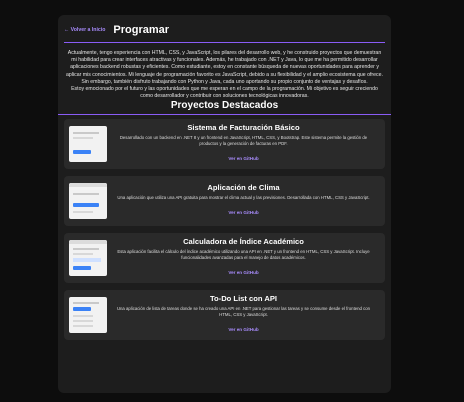  What do you see at coordinates (243, 128) in the screenshot?
I see `project-title: Sistema de Facturación Básico` at bounding box center [243, 128].